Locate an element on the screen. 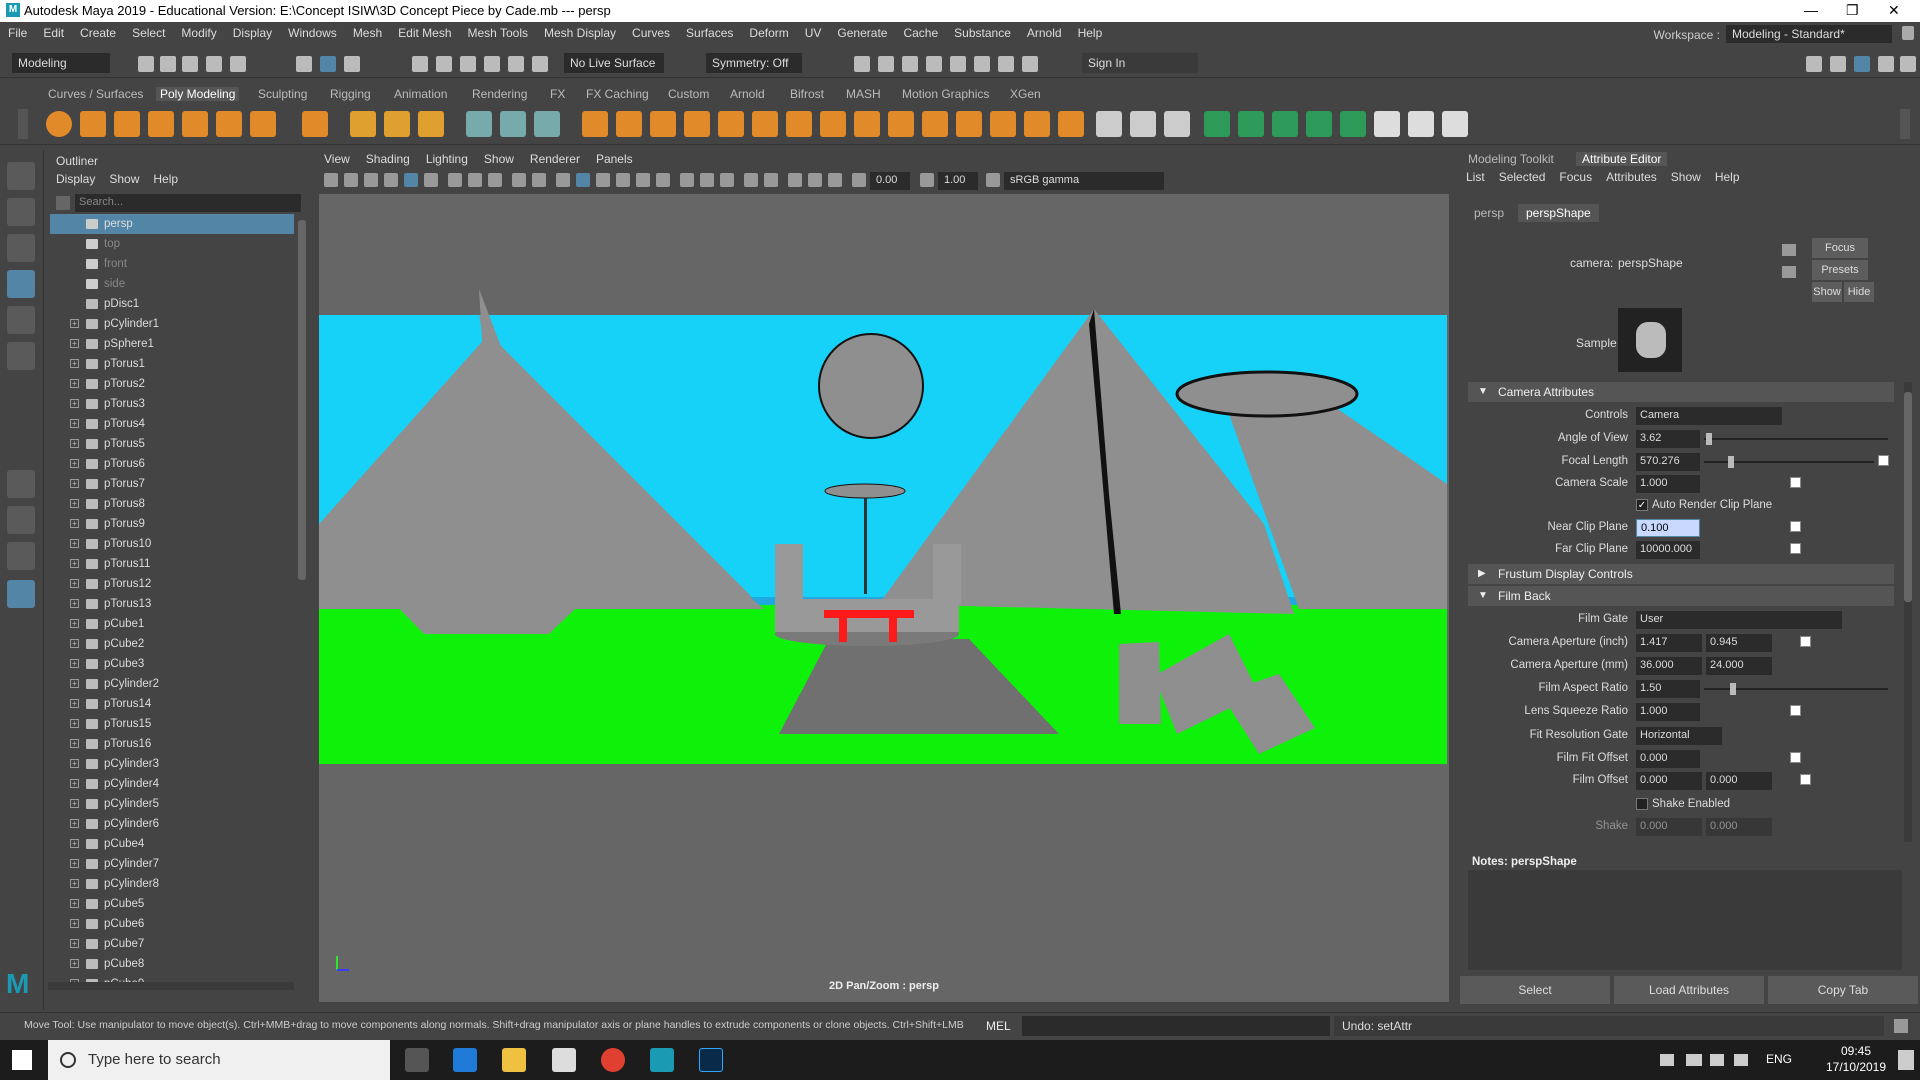  open-scene-icon is located at coordinates (168, 64).